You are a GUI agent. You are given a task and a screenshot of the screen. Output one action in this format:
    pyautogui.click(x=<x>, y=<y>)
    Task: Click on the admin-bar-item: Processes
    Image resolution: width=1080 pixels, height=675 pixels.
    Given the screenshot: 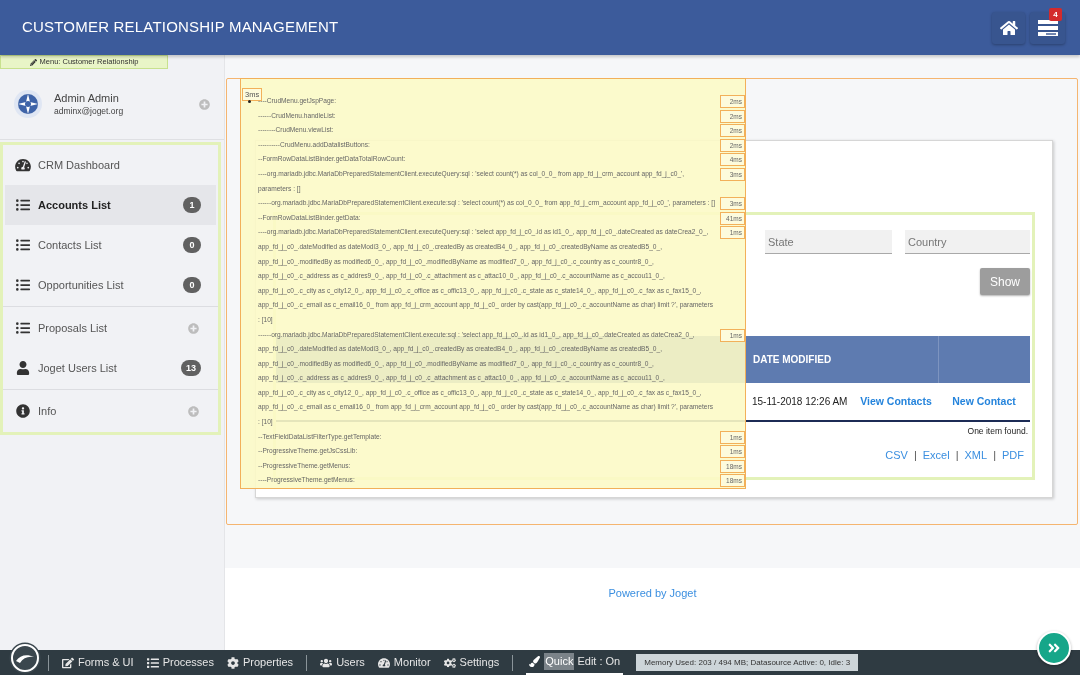 What is the action you would take?
    pyautogui.click(x=180, y=662)
    